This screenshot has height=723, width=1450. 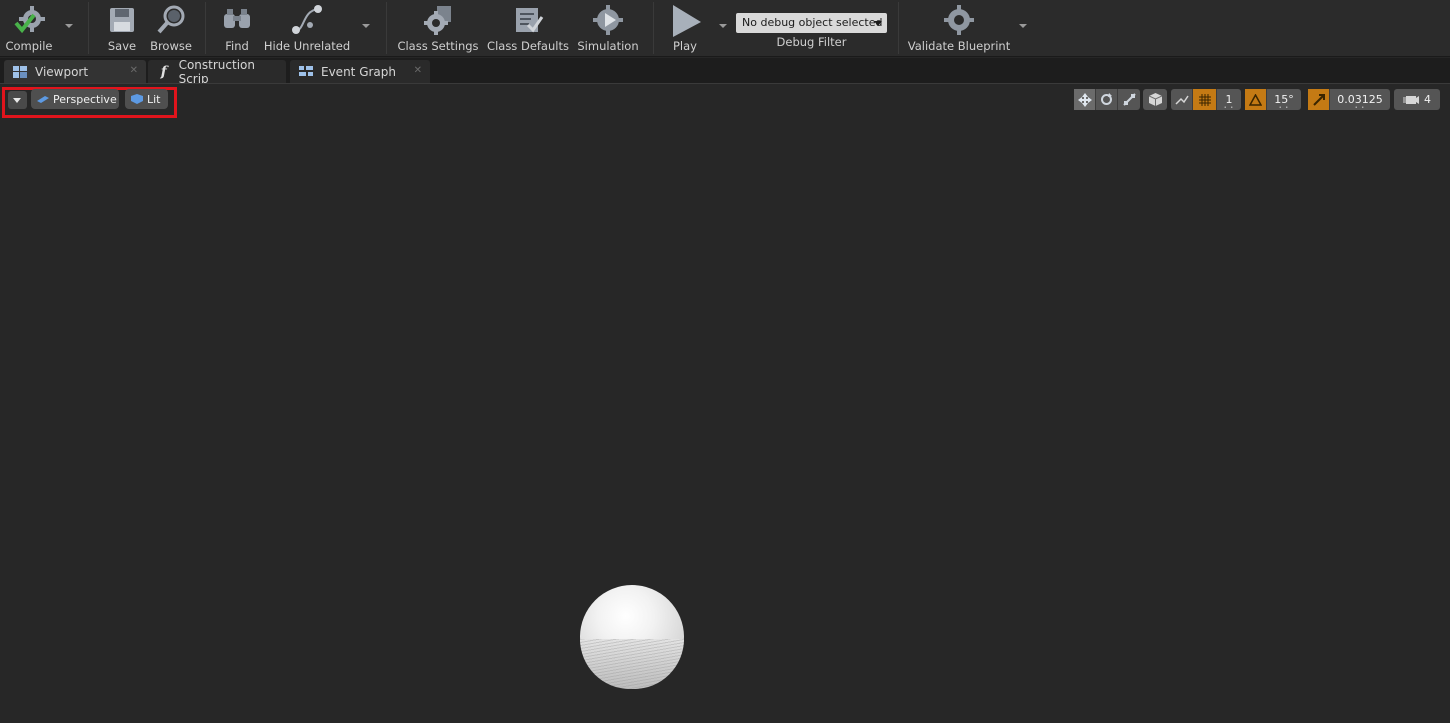 What do you see at coordinates (17, 100) in the screenshot?
I see `viewport-options-dropdown` at bounding box center [17, 100].